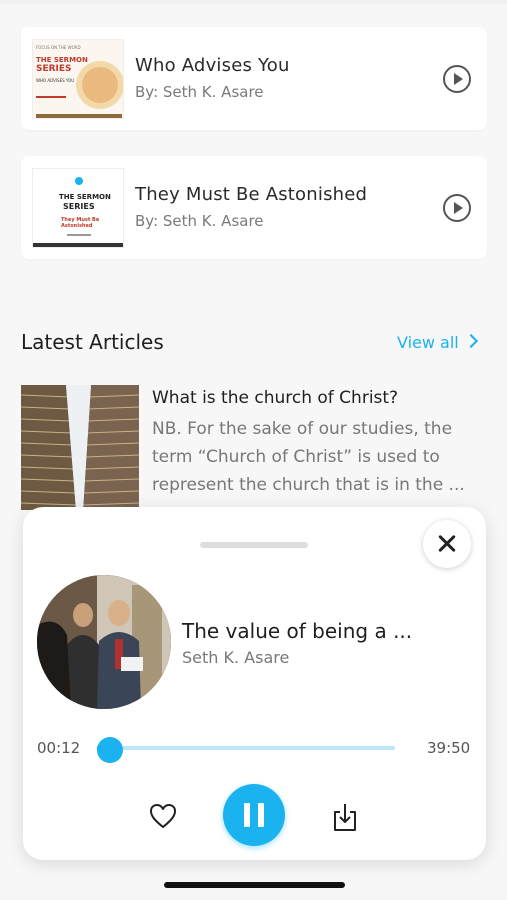  What do you see at coordinates (253, 2) in the screenshot?
I see `top-divider` at bounding box center [253, 2].